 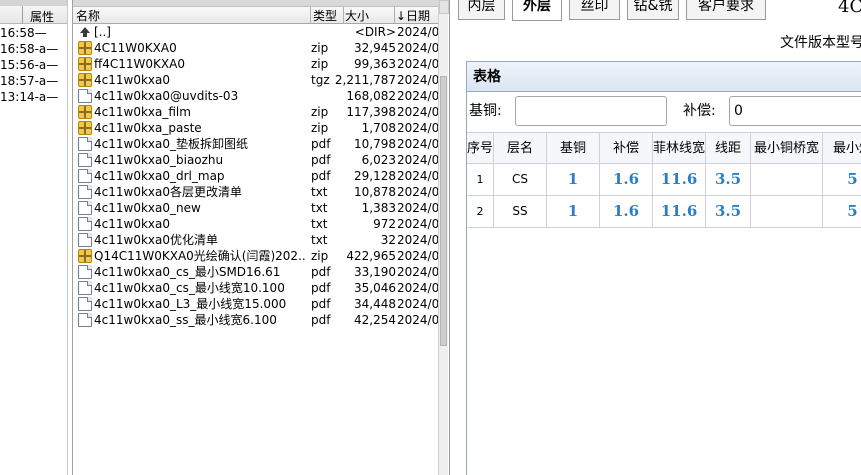 I want to click on grid-cell-layer: CS, so click(x=520, y=179).